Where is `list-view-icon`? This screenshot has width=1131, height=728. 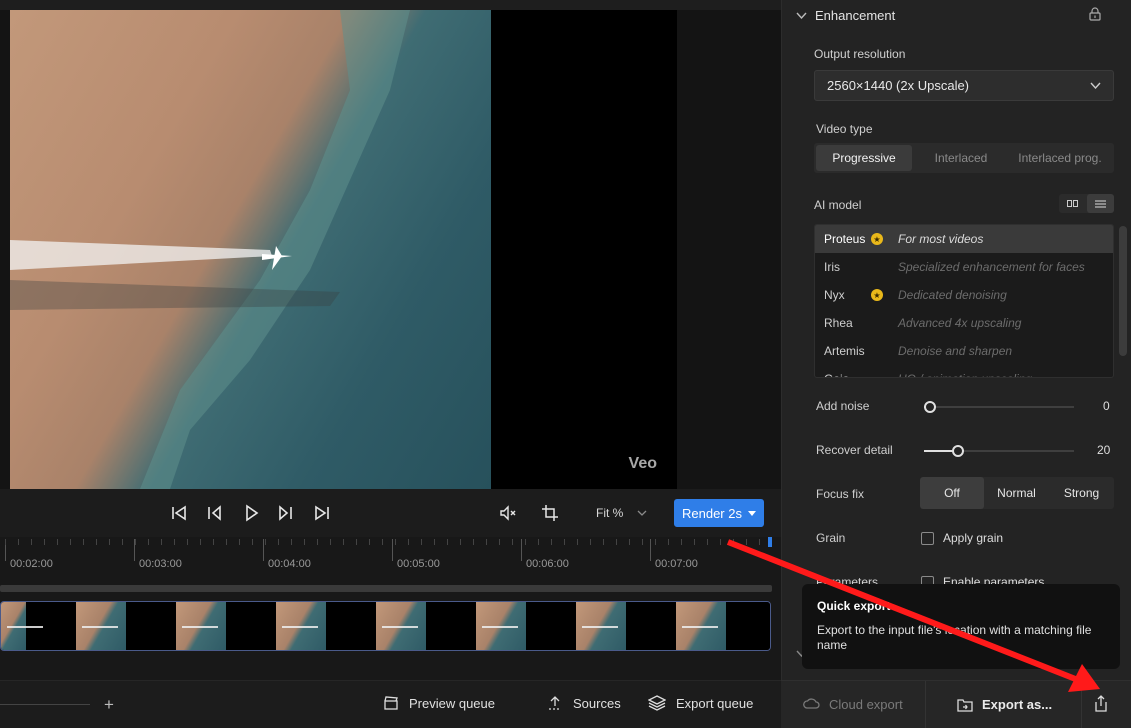 list-view-icon is located at coordinates (1100, 203).